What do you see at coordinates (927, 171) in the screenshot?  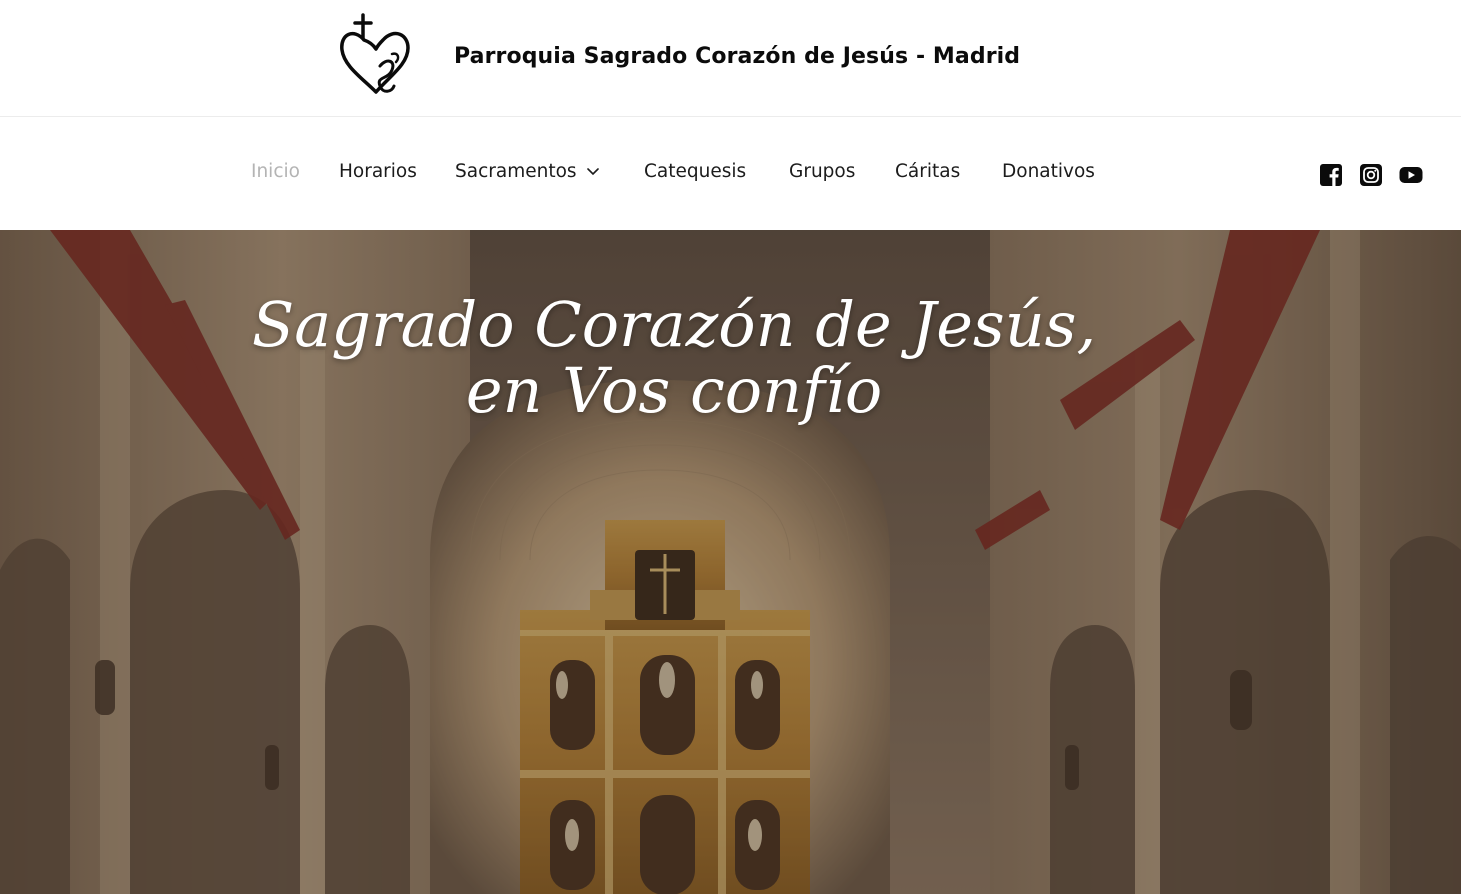 I see `nav-item-caritas: Cáritas` at bounding box center [927, 171].